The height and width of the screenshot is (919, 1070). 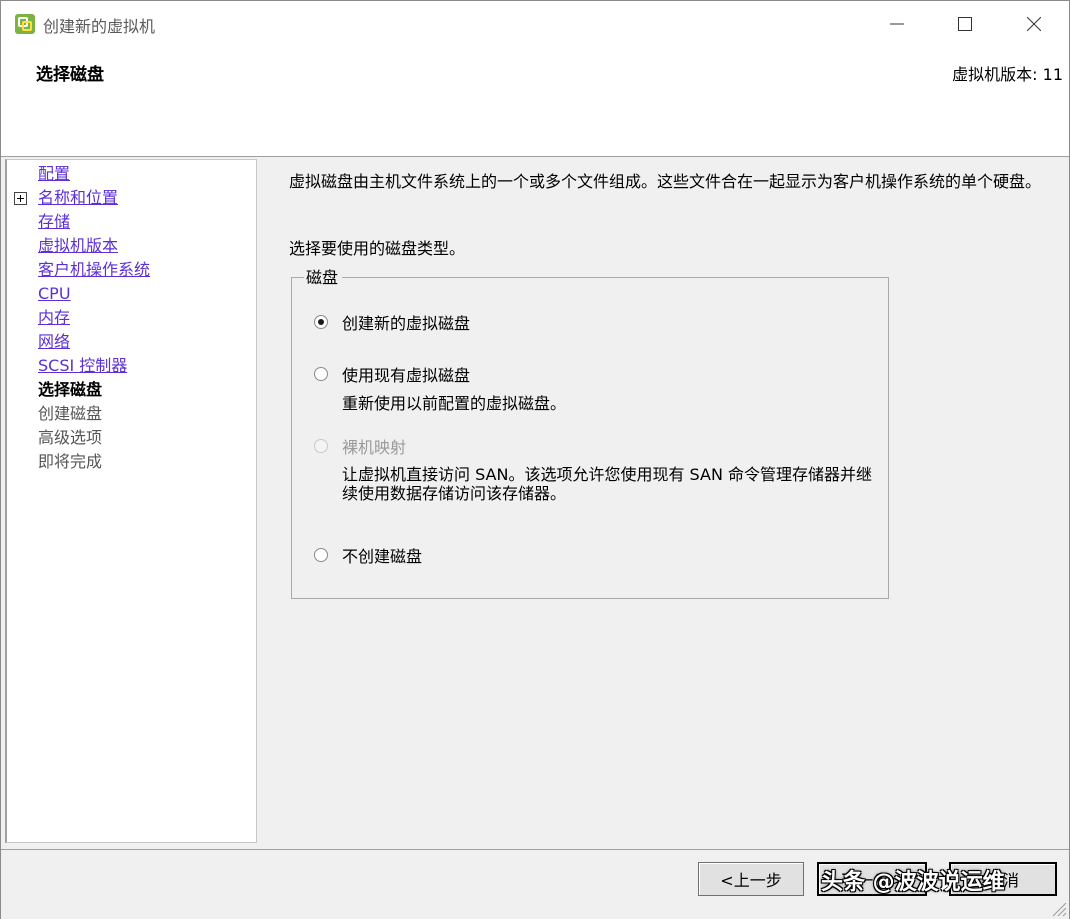 I want to click on option-create-new-disk: 创建新的虚拟磁盘, so click(x=392, y=322).